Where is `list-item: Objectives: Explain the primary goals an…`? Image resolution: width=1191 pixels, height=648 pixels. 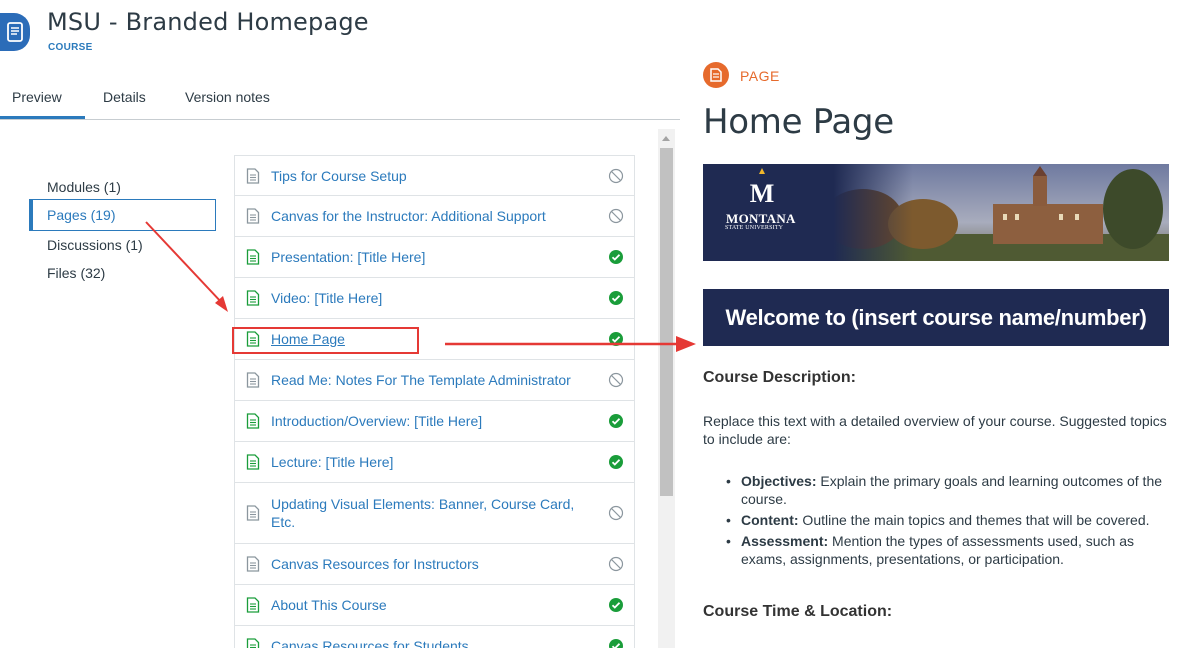
list-item: Objectives: Explain the primary goals an… is located at coordinates (947, 490).